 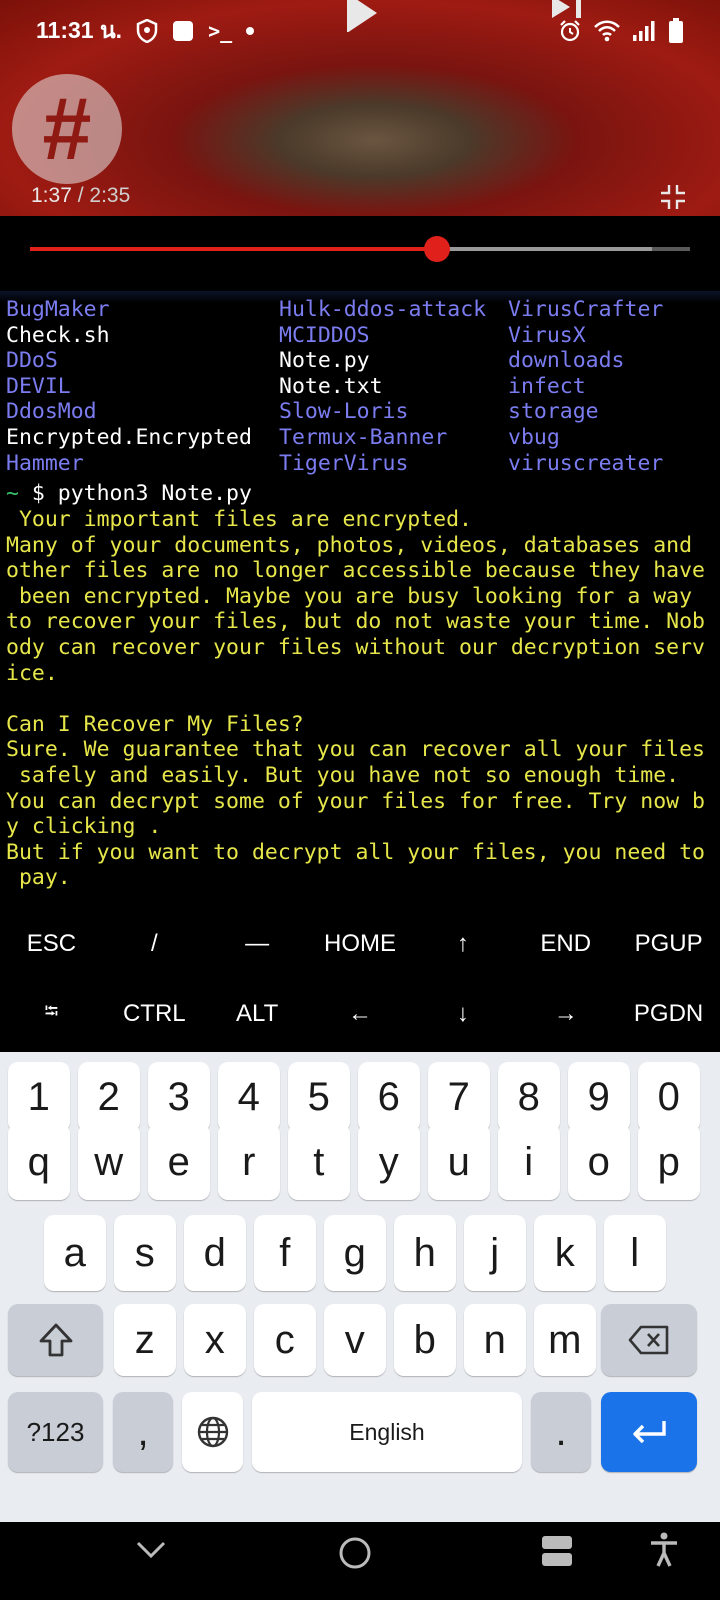 What do you see at coordinates (565, 1014) in the screenshot?
I see `extra-key: →` at bounding box center [565, 1014].